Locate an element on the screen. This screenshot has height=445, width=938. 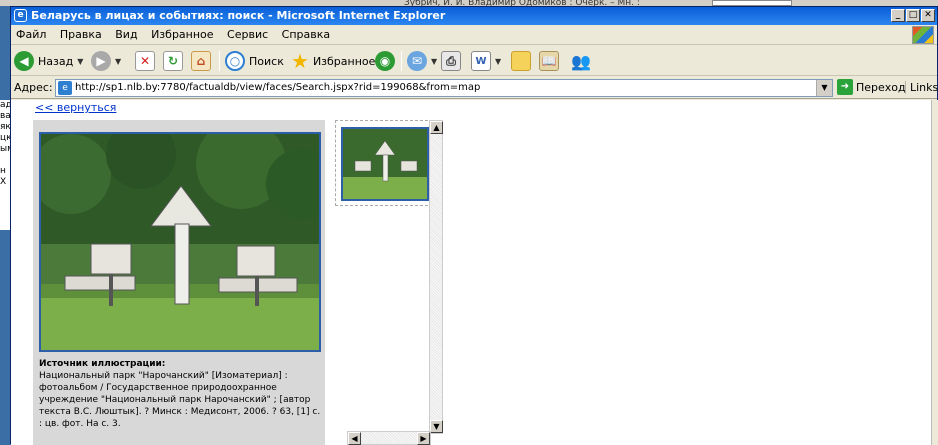
research-button: 📖 is located at coordinates (549, 61).